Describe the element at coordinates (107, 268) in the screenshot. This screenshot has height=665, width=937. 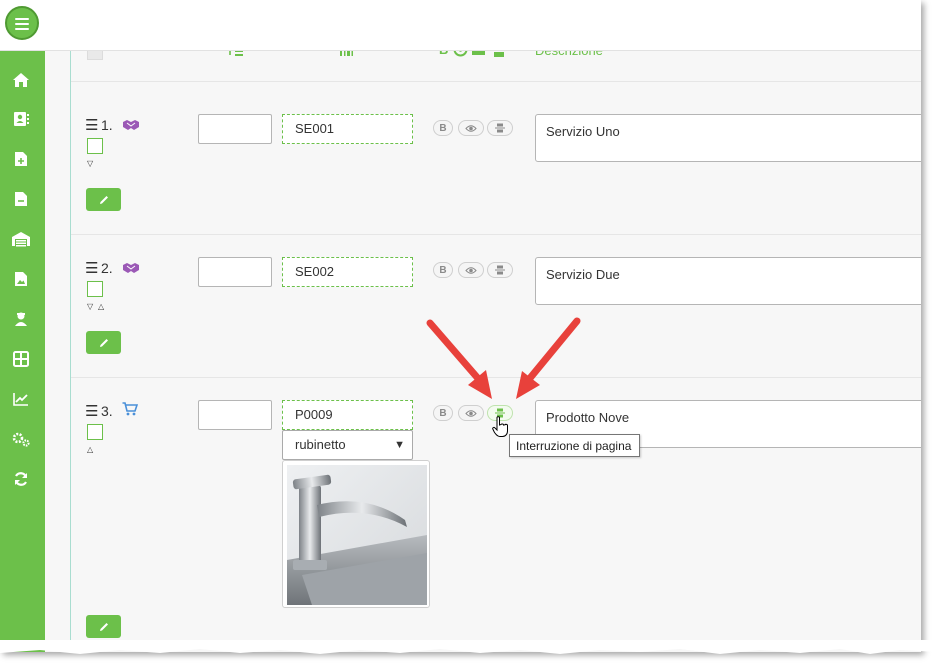
I see `row-number: 2.` at that location.